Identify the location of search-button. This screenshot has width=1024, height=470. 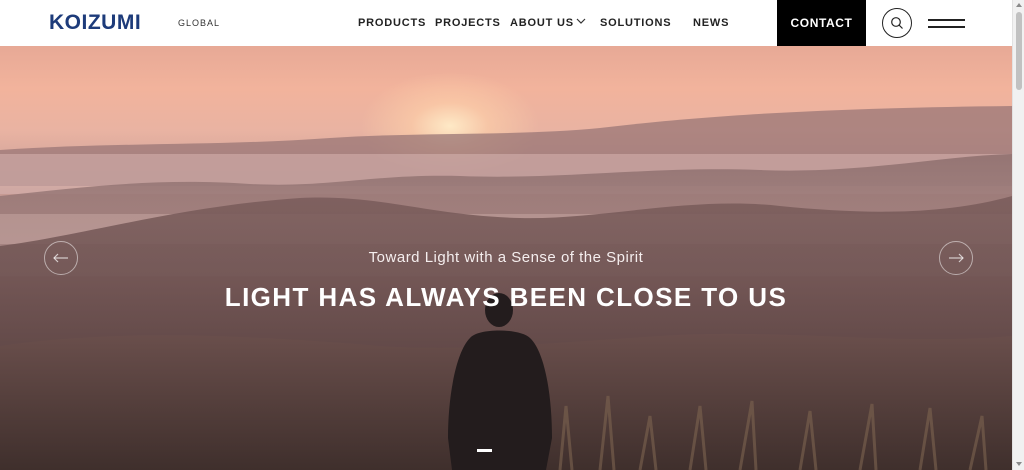
(897, 23).